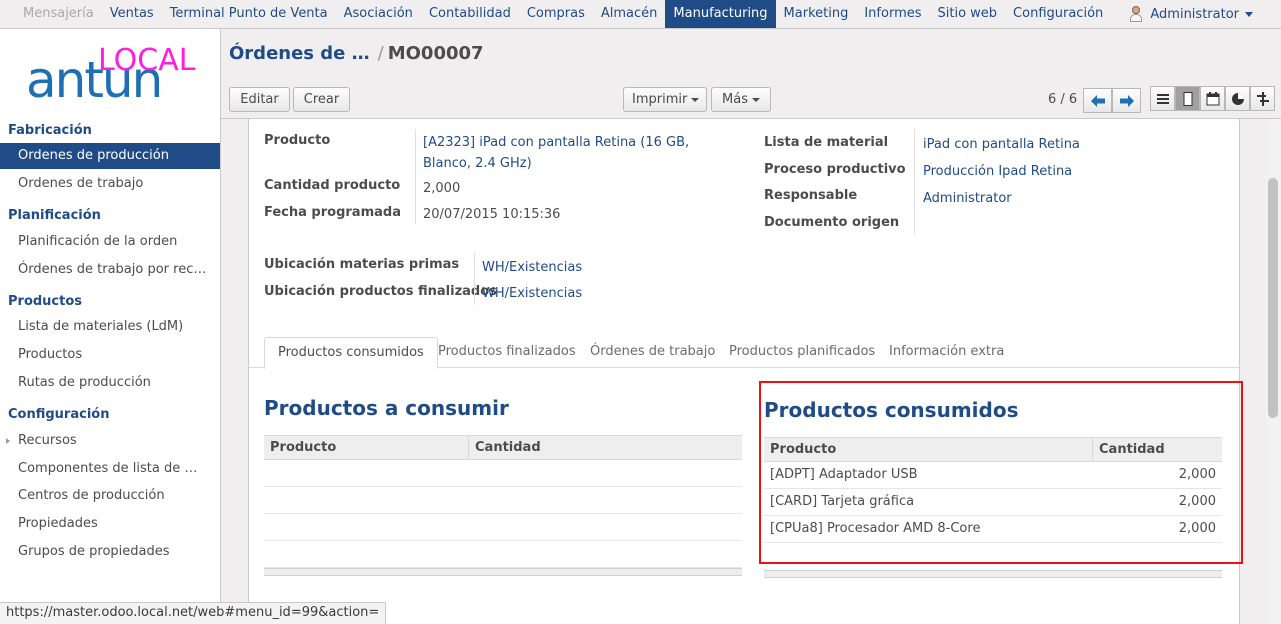 This screenshot has height=624, width=1281. What do you see at coordinates (132, 14) in the screenshot?
I see `menu-ventas: Ventas` at bounding box center [132, 14].